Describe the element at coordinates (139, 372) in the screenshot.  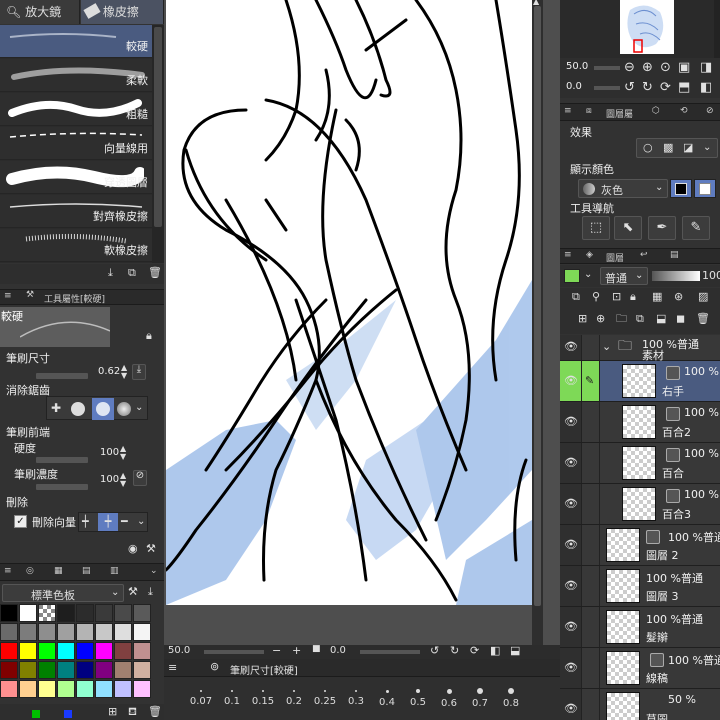
I see `pressure-icon: ⤓` at that location.